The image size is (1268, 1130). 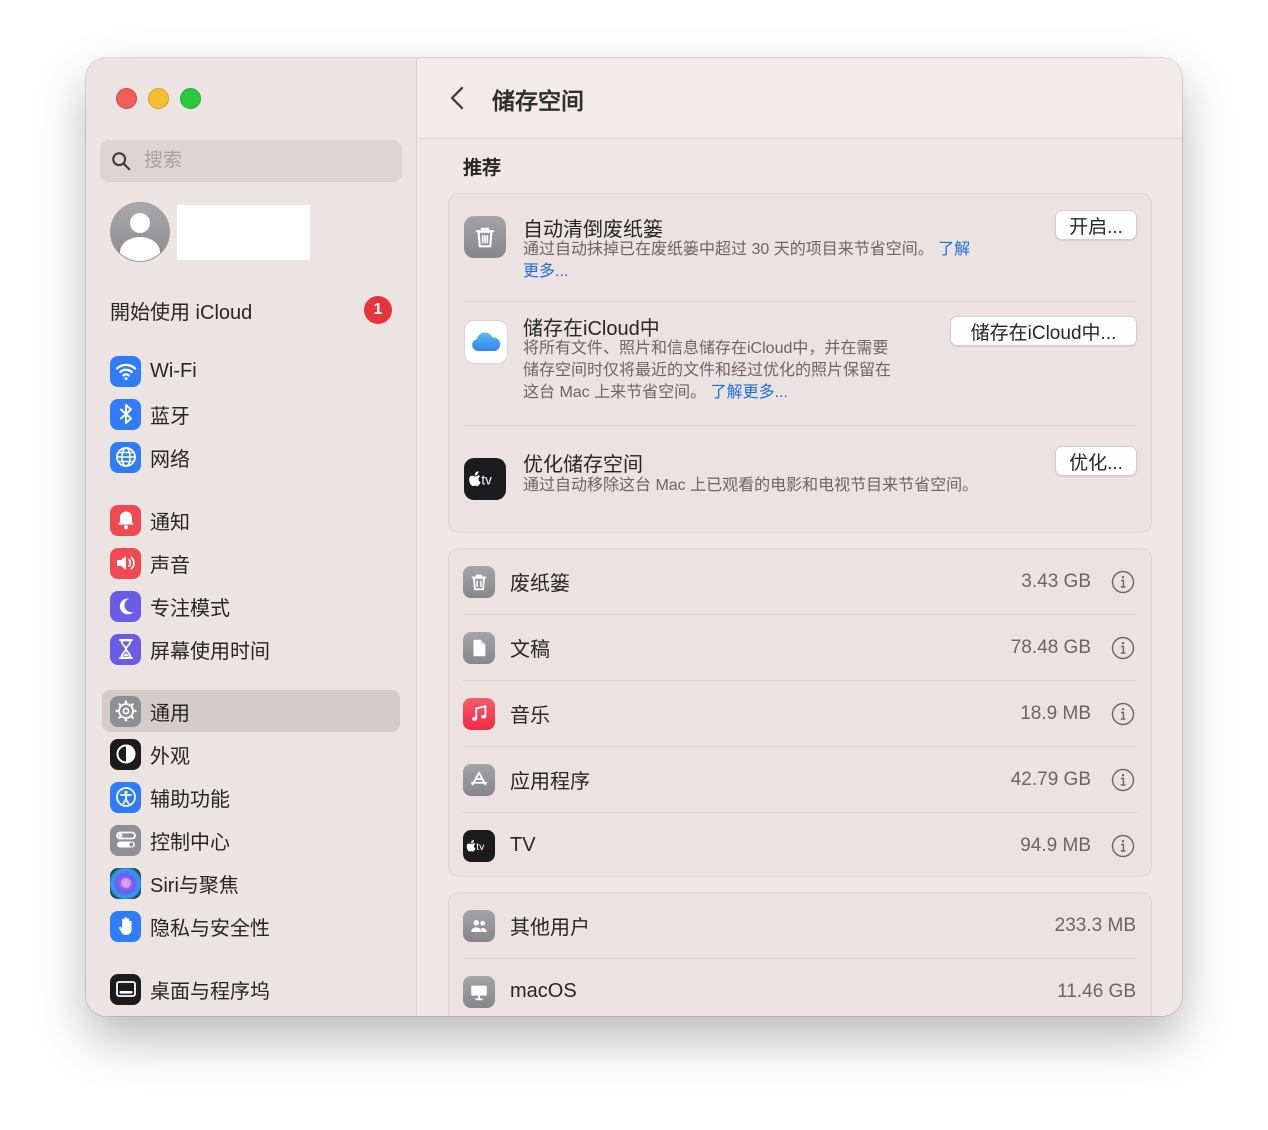 What do you see at coordinates (251, 754) in the screenshot?
I see `sidebar-item-appearance: 外观` at bounding box center [251, 754].